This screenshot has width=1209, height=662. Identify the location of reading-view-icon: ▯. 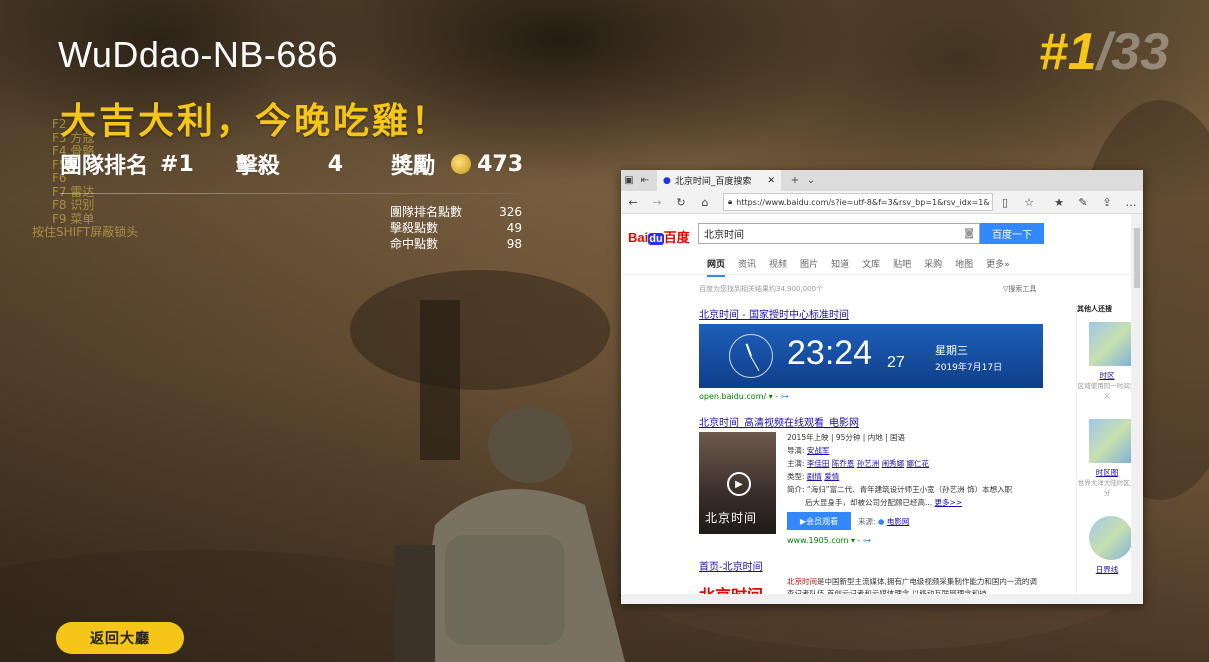
(1005, 202).